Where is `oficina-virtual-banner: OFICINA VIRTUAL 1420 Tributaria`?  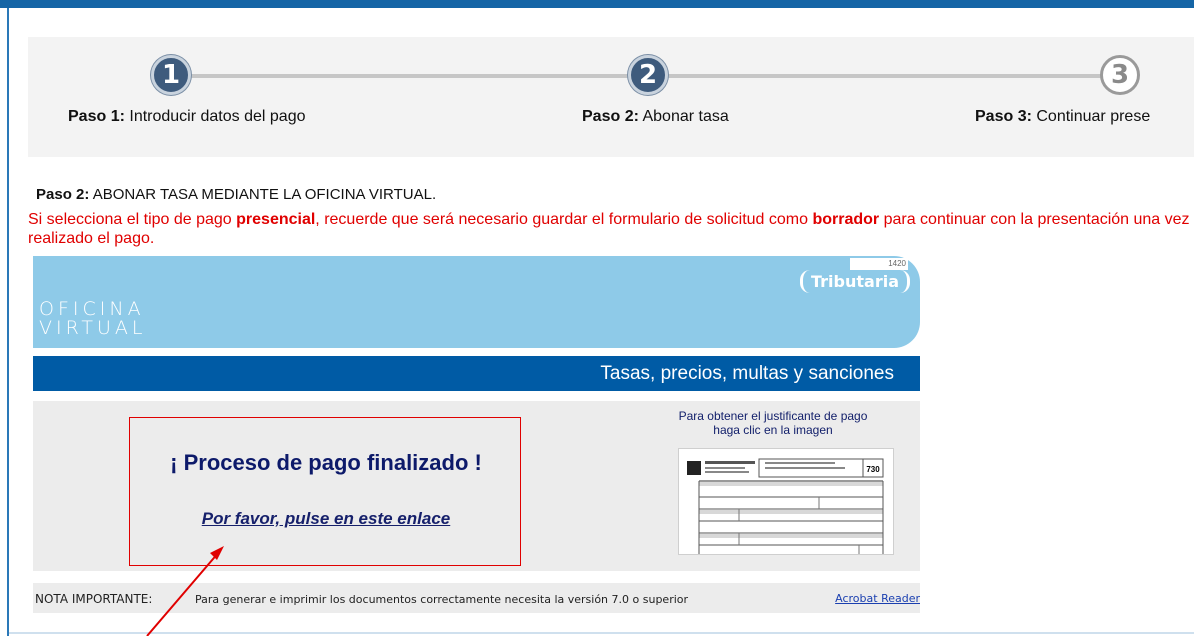 oficina-virtual-banner: OFICINA VIRTUAL 1420 Tributaria is located at coordinates (476, 302).